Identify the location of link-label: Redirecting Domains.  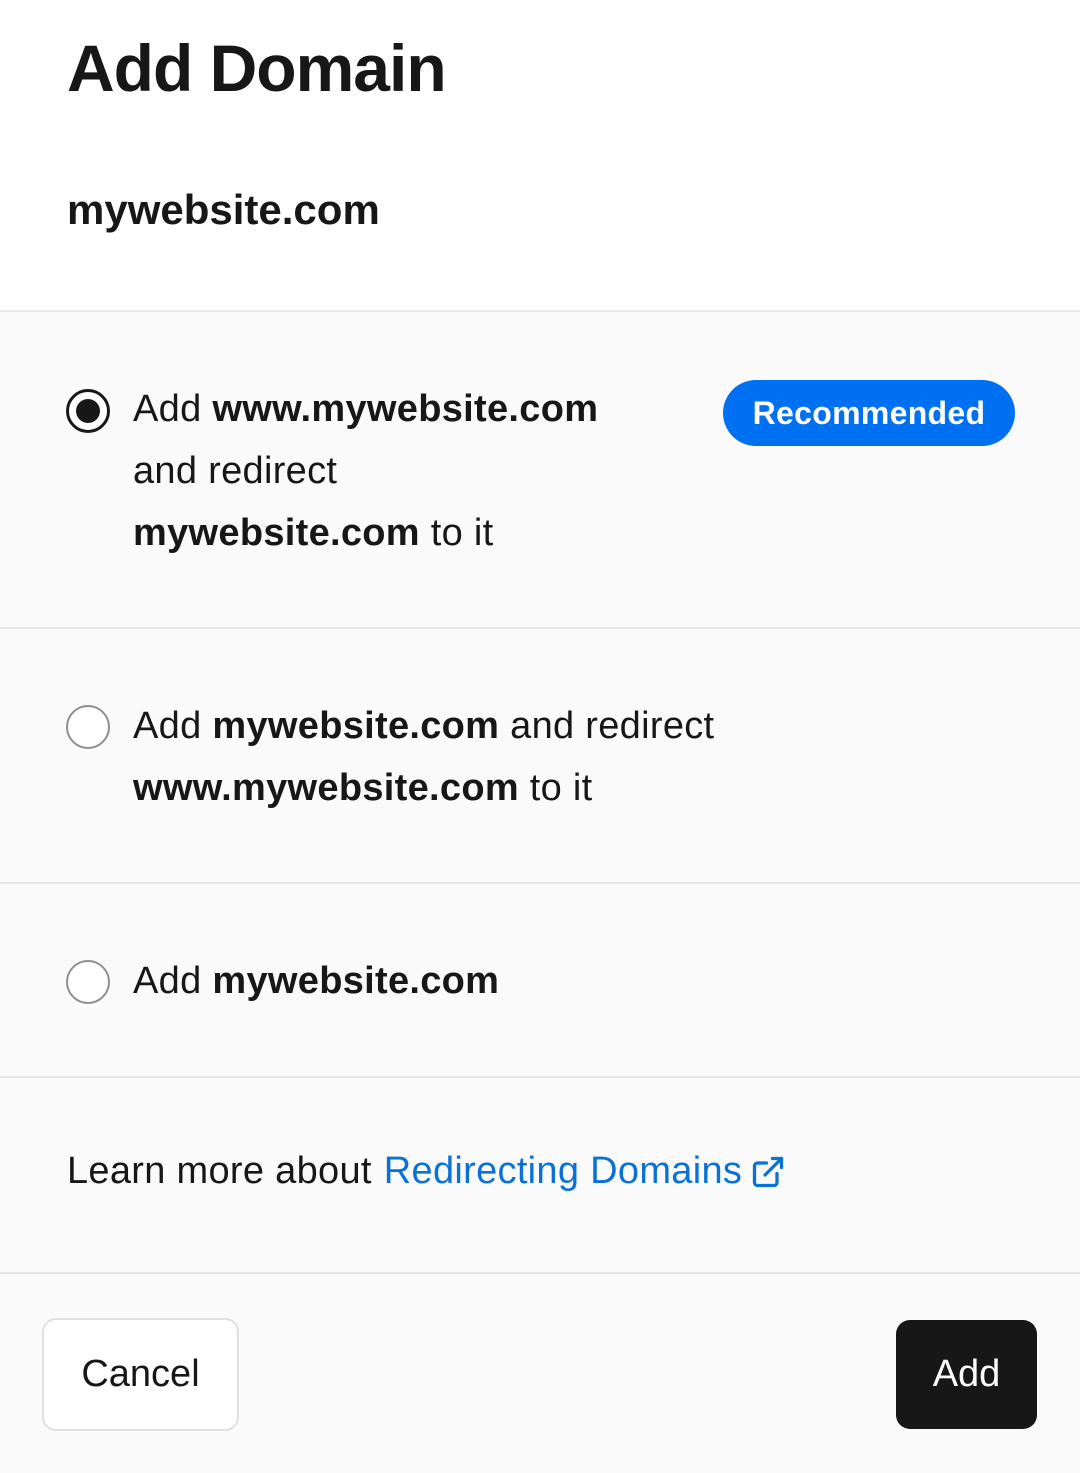
(563, 1171).